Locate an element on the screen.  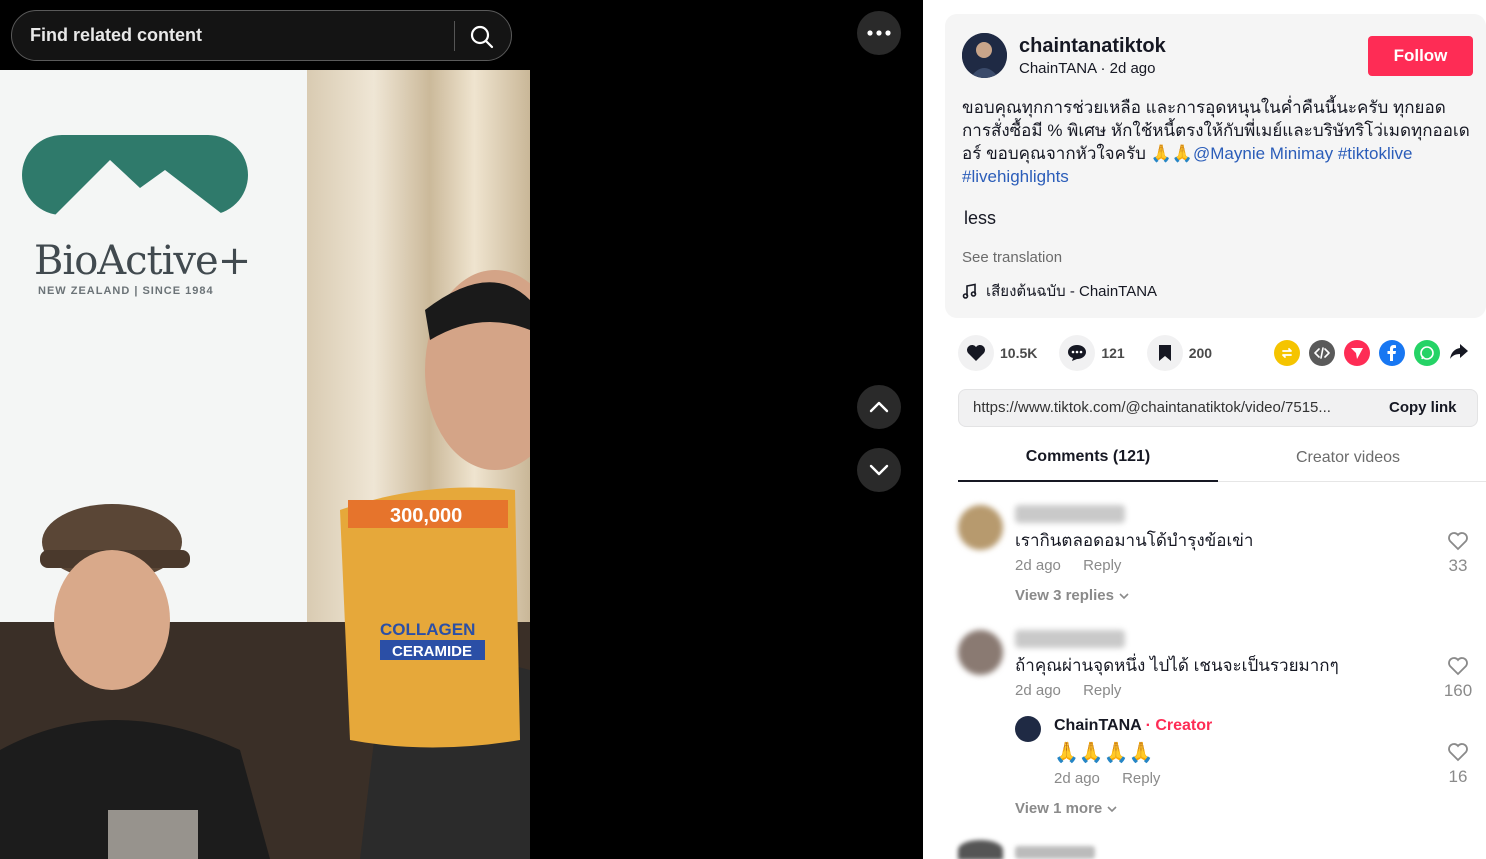
comment-like-count: 160 is located at coordinates (1458, 690).